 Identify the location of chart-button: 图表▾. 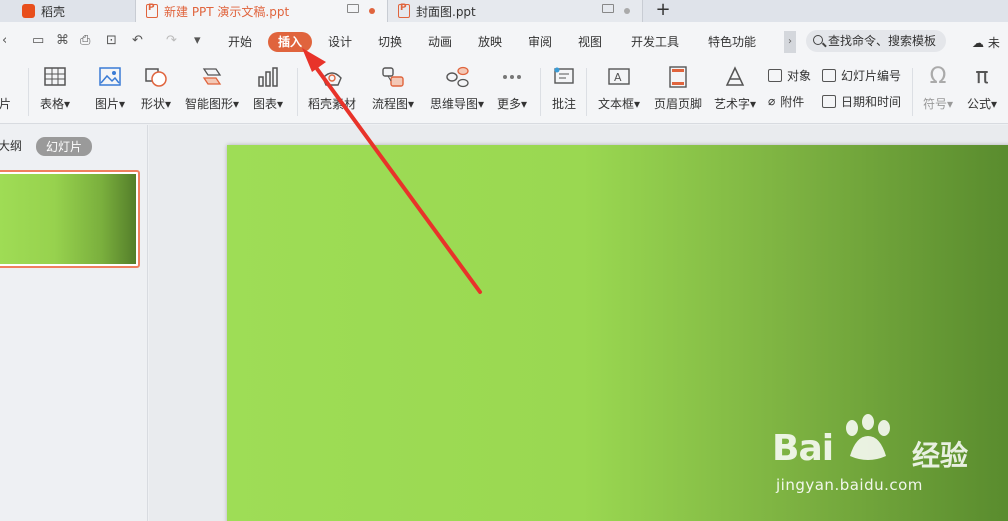
(268, 92).